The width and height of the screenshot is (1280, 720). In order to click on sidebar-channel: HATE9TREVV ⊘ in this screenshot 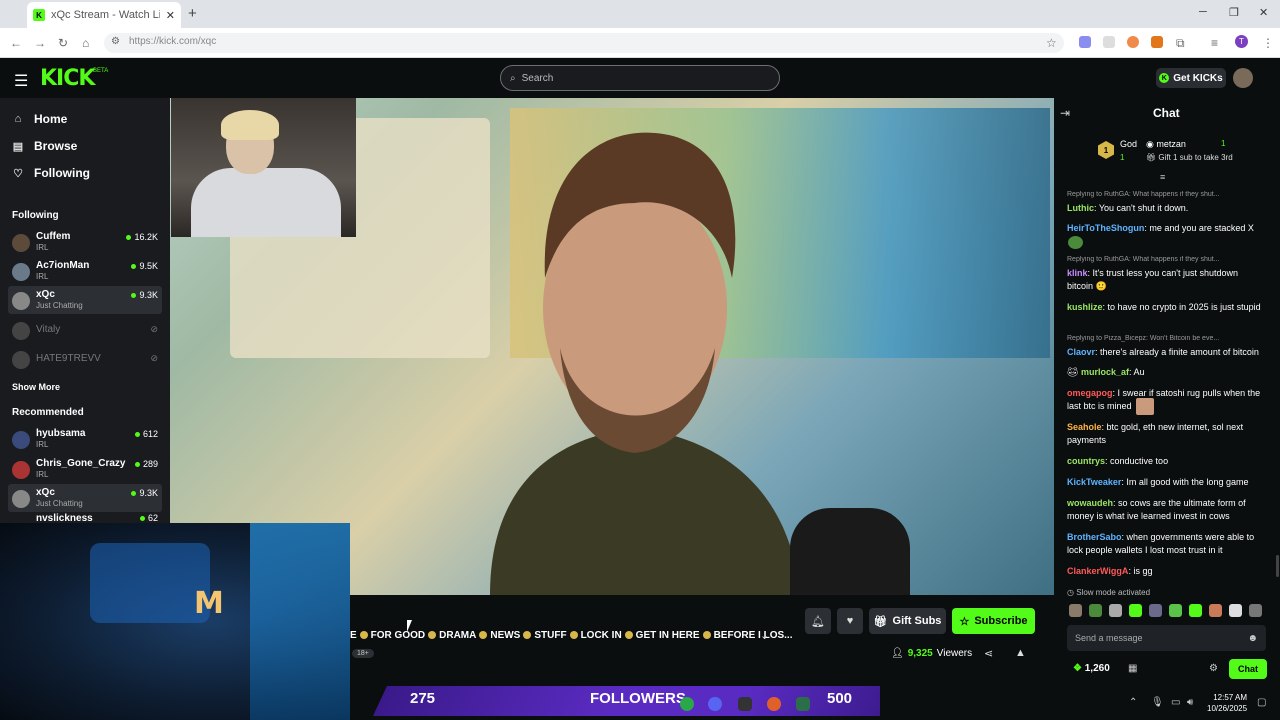, I will do `click(85, 359)`.